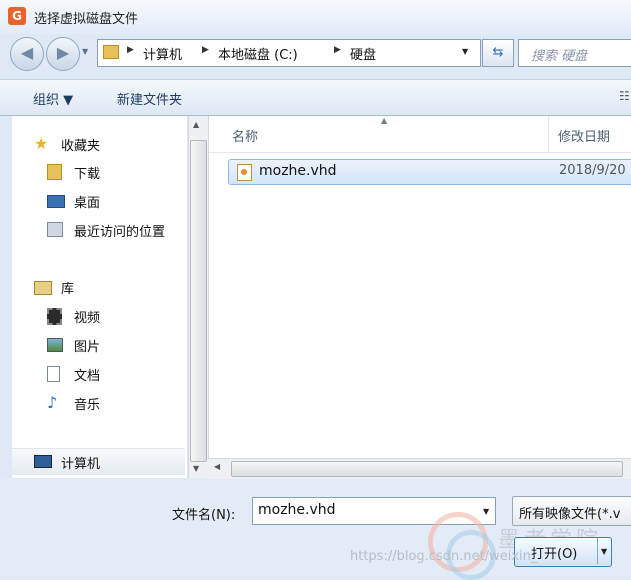  Describe the element at coordinates (87, 53) in the screenshot. I see `recent-pages-dropdown: ▼` at that location.